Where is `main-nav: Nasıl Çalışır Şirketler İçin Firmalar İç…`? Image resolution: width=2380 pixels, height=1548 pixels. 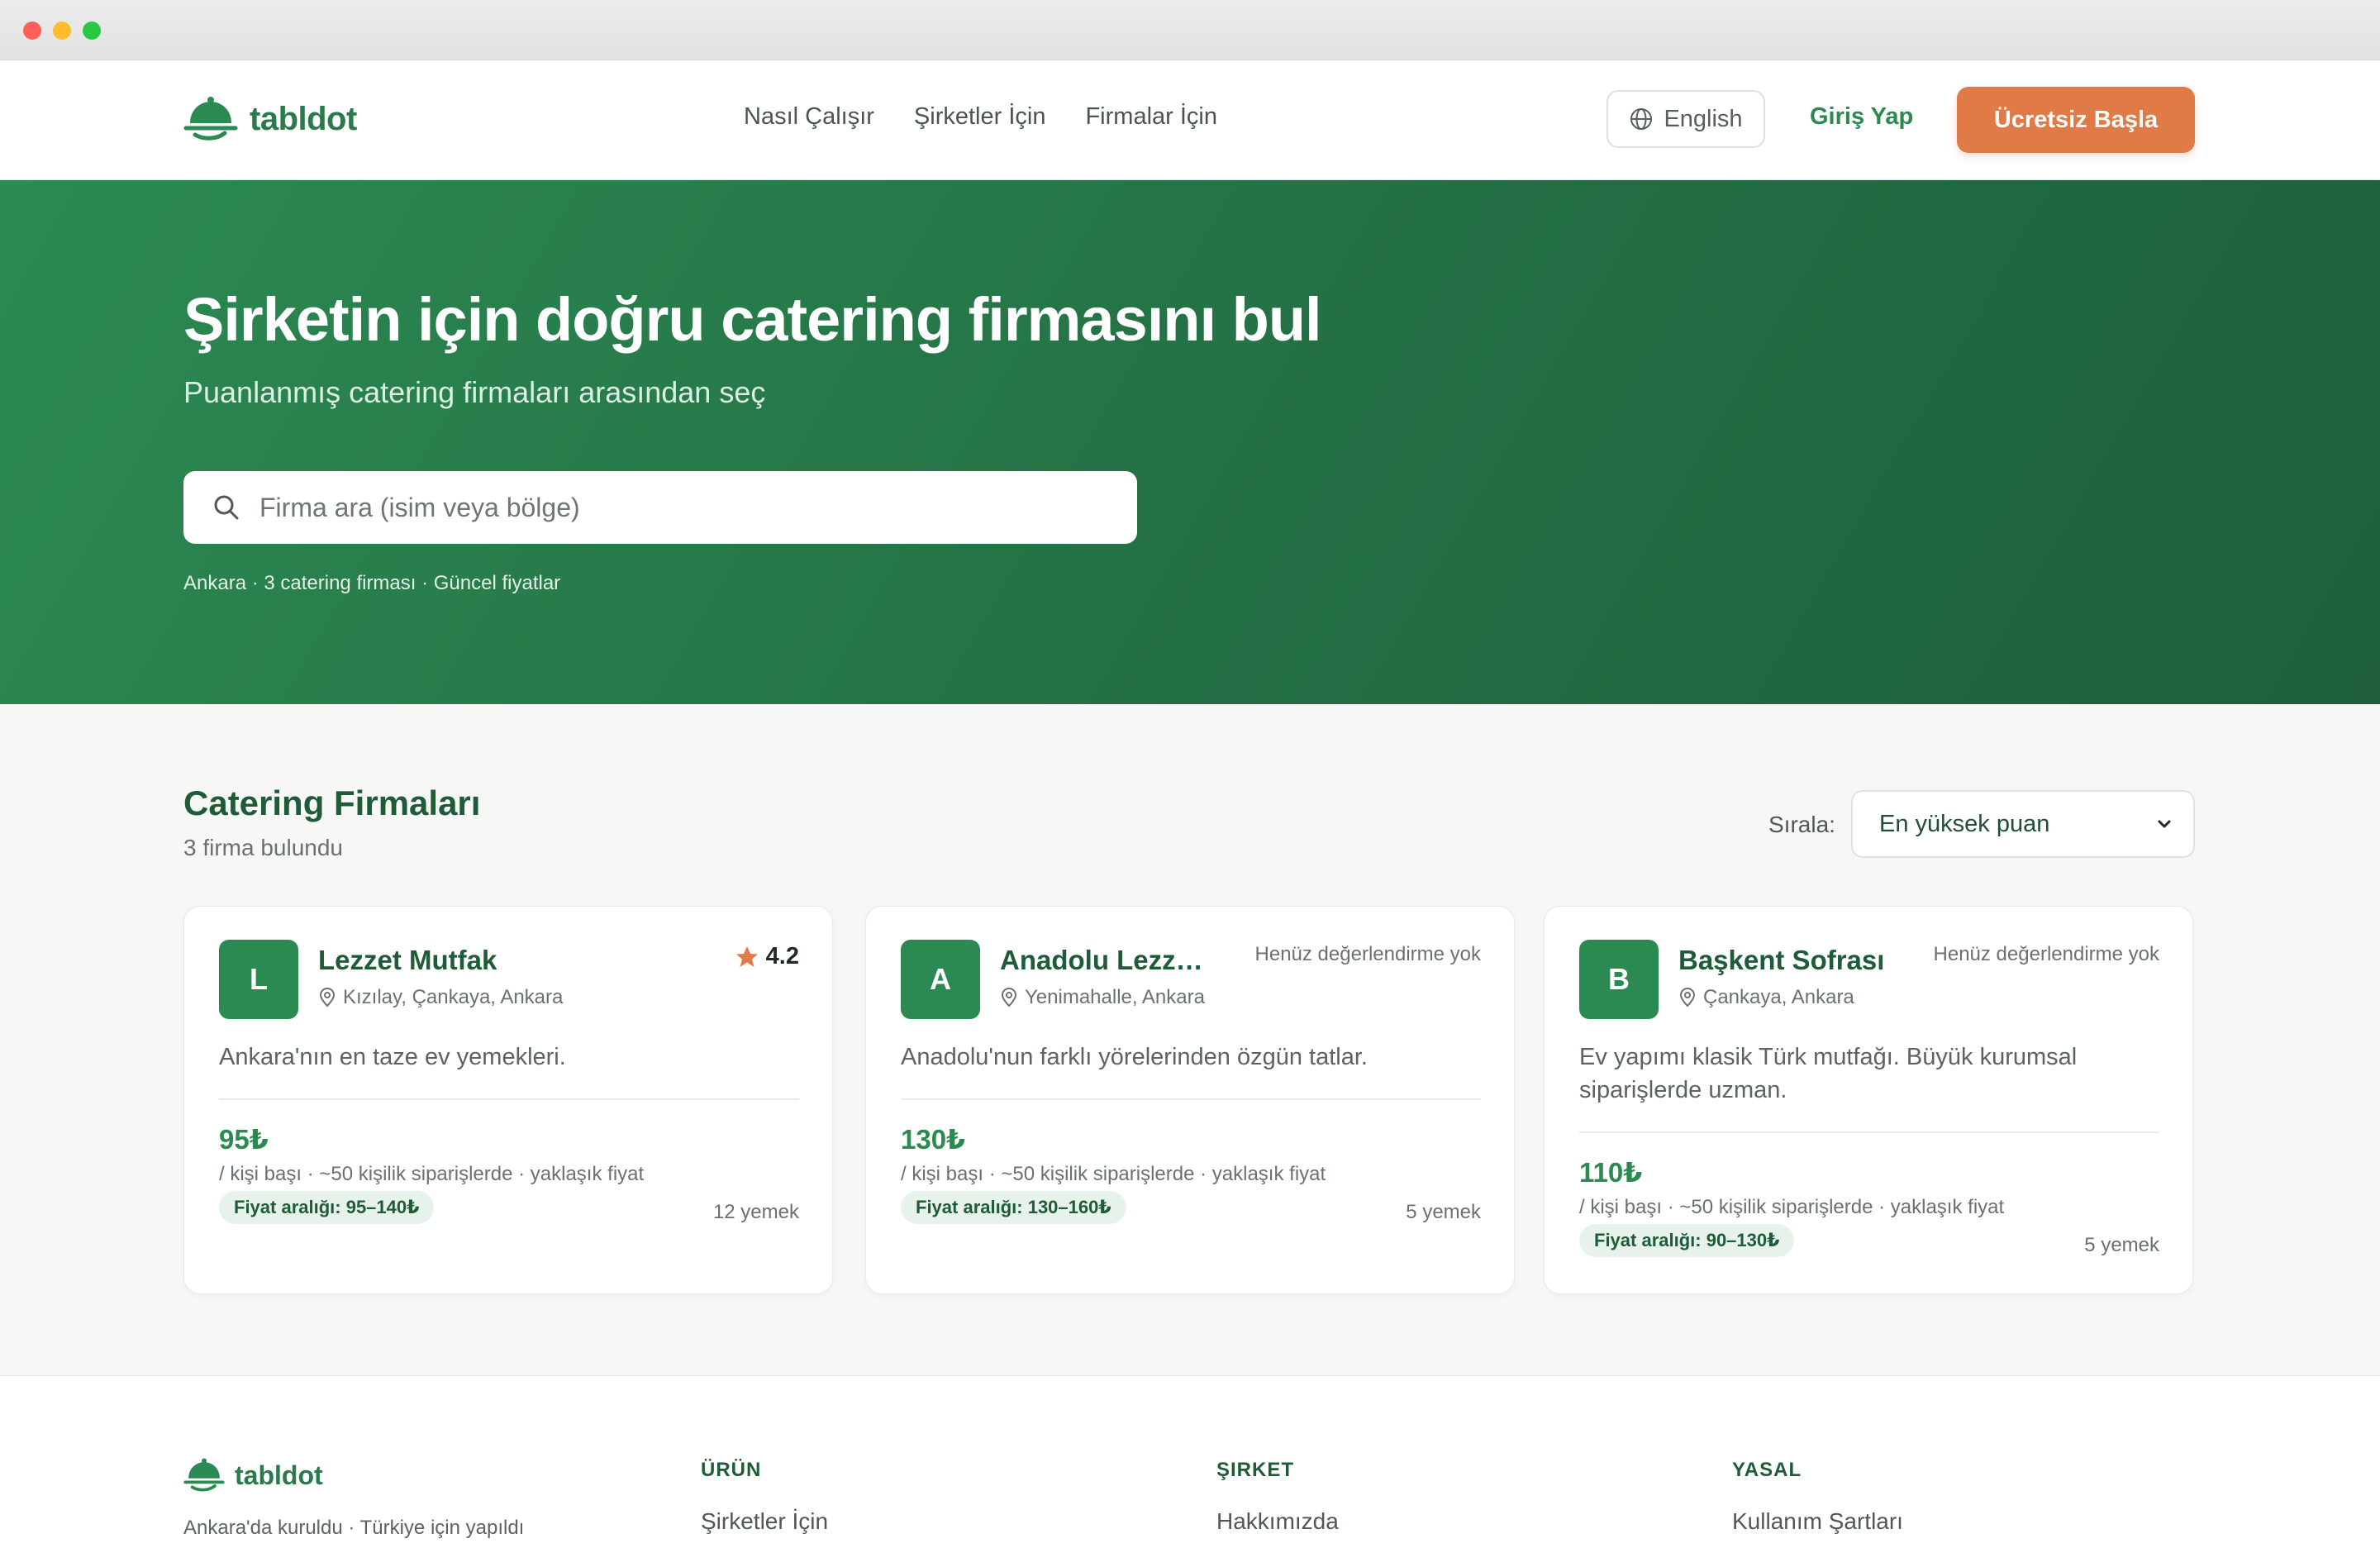 main-nav: Nasıl Çalışır Şirketler İçin Firmalar İç… is located at coordinates (980, 117).